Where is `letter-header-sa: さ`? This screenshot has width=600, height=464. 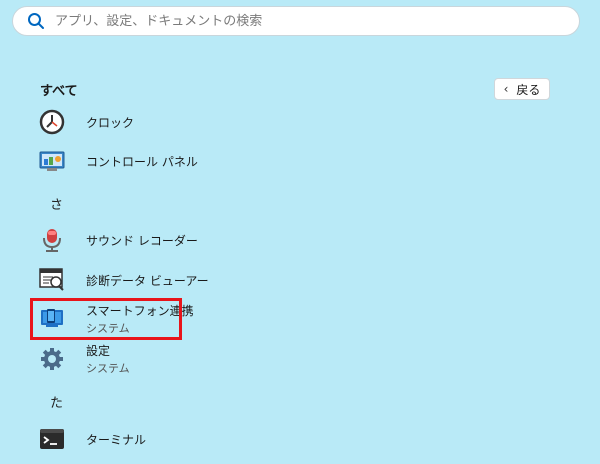
letter-header-sa: さ is located at coordinates (56, 203).